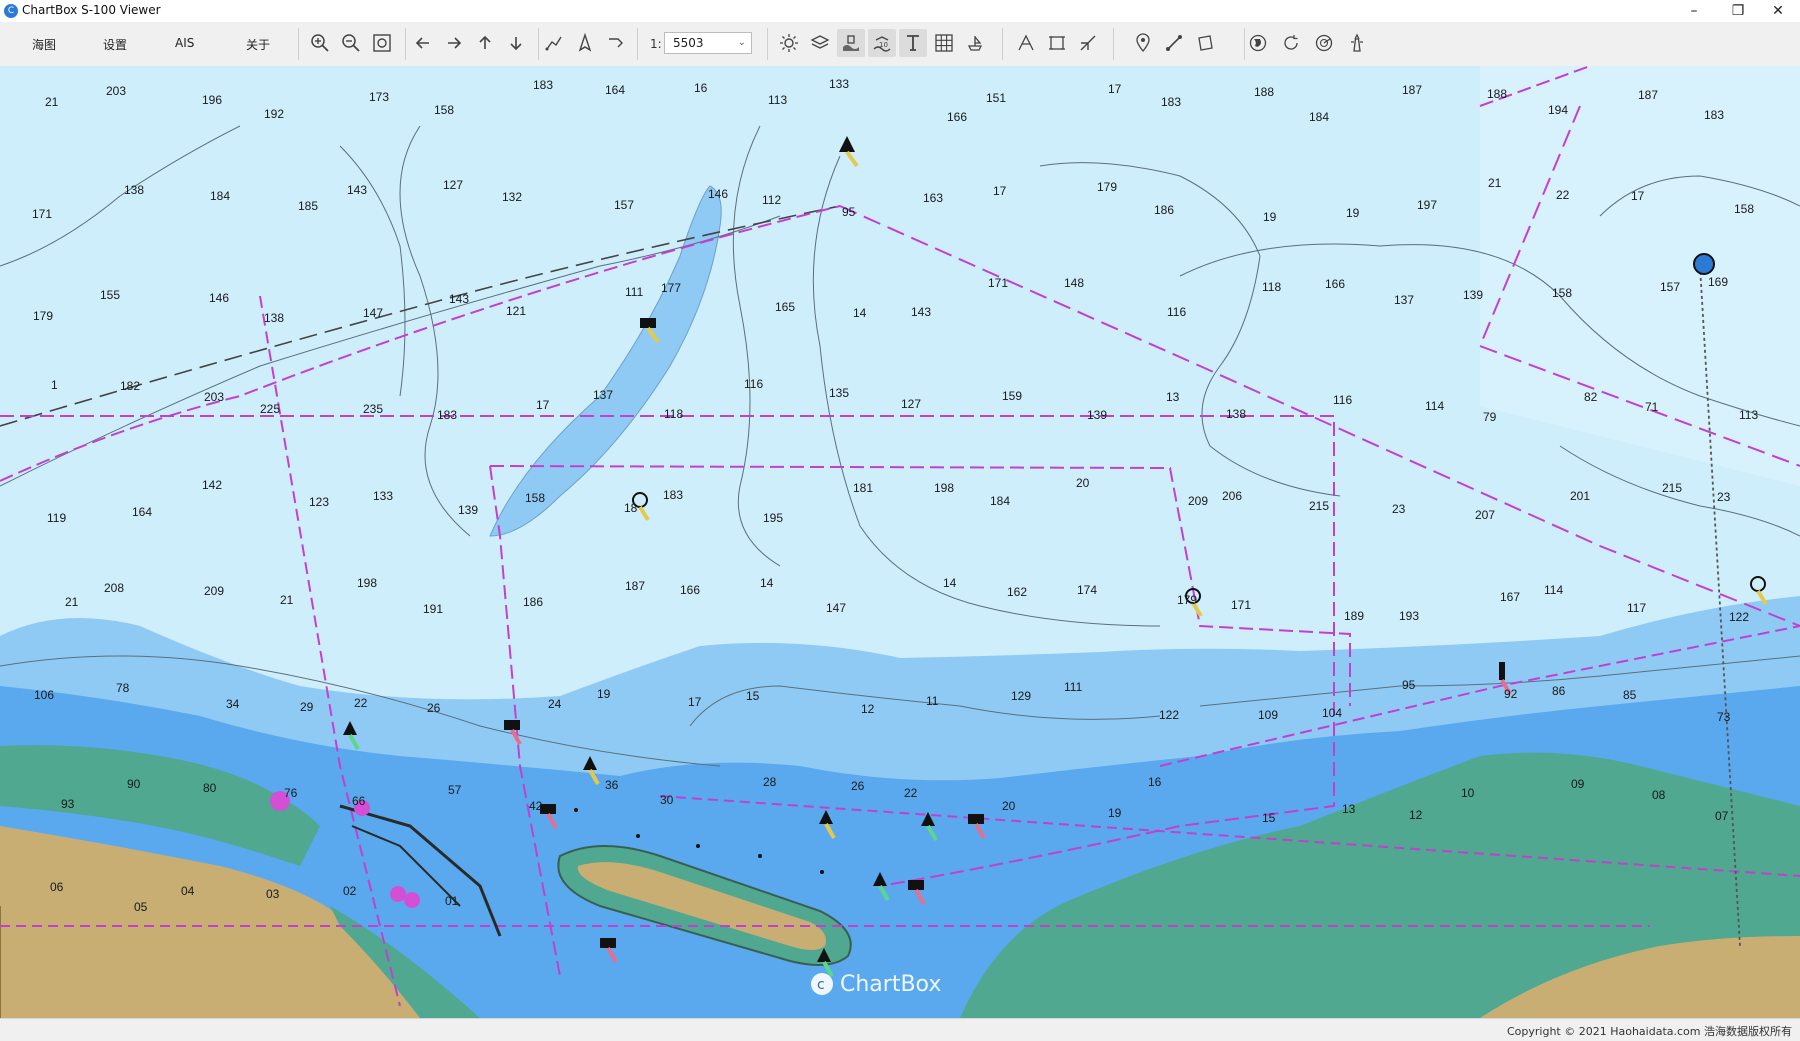 This screenshot has height=1041, width=1800. What do you see at coordinates (849, 212) in the screenshot?
I see `sounding-value: 95` at bounding box center [849, 212].